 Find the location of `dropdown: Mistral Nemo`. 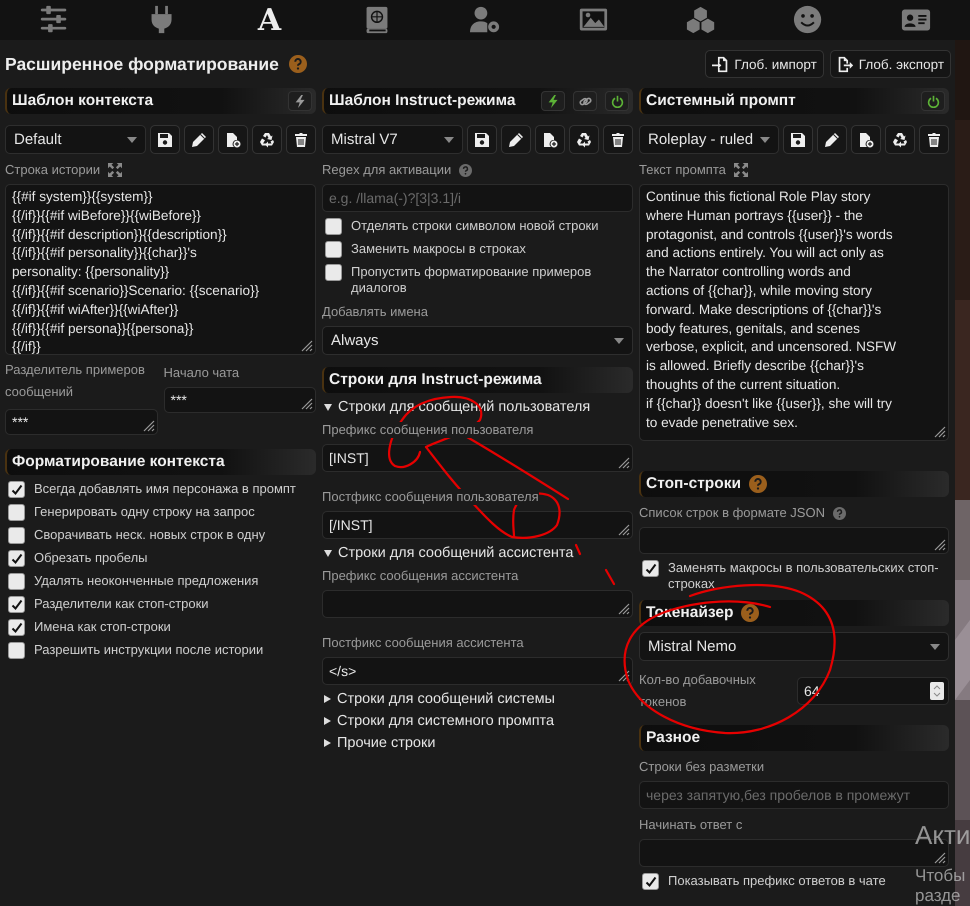

dropdown: Mistral Nemo is located at coordinates (794, 646).